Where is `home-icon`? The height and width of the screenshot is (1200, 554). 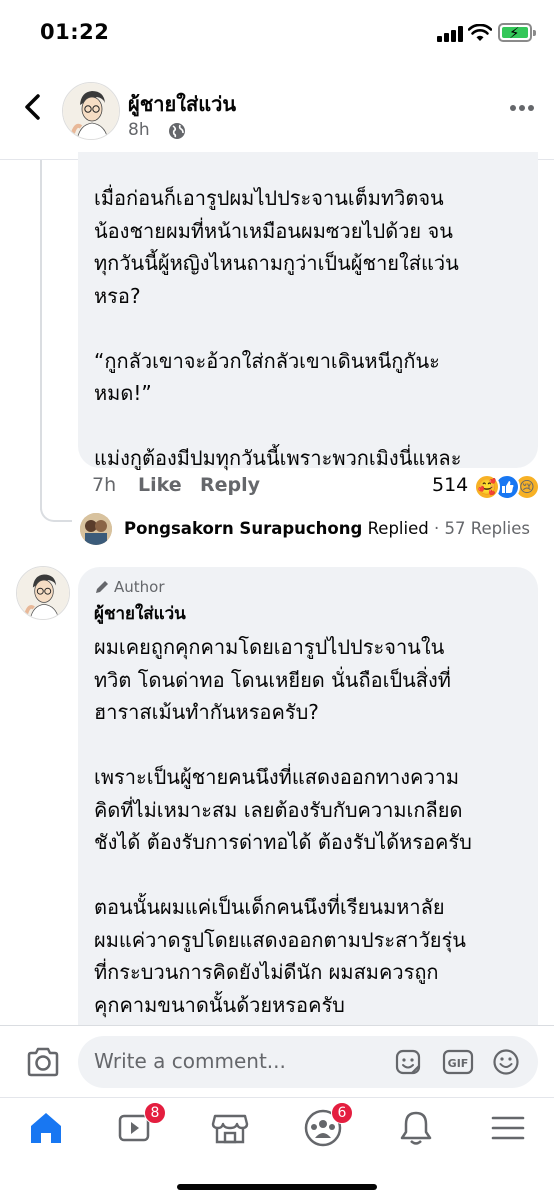 home-icon is located at coordinates (46, 1128).